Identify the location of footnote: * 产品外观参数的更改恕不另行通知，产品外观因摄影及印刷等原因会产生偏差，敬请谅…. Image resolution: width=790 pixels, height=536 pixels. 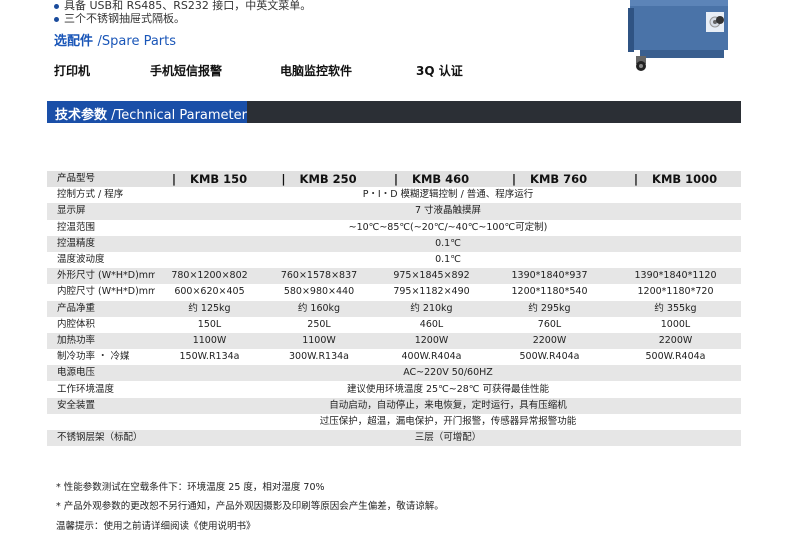
(250, 506).